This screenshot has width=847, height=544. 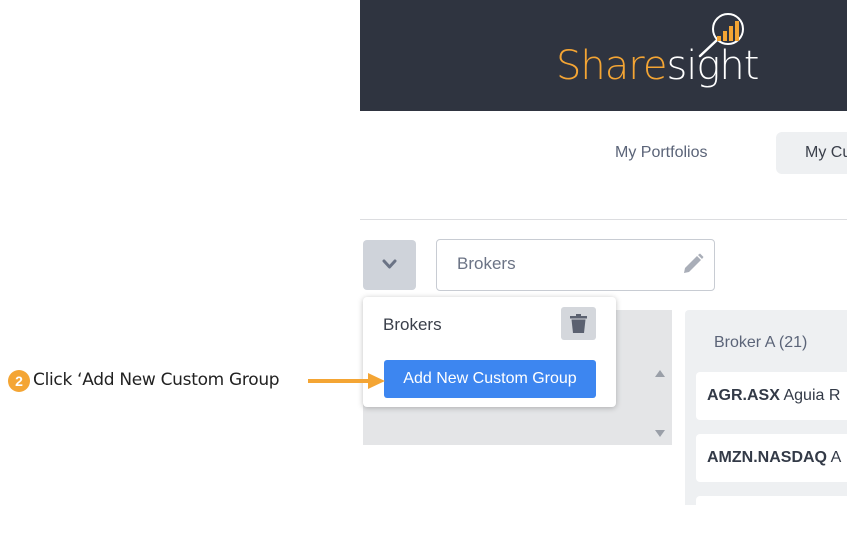 I want to click on nav-my-custom-groups-label: My Cu, so click(x=826, y=152).